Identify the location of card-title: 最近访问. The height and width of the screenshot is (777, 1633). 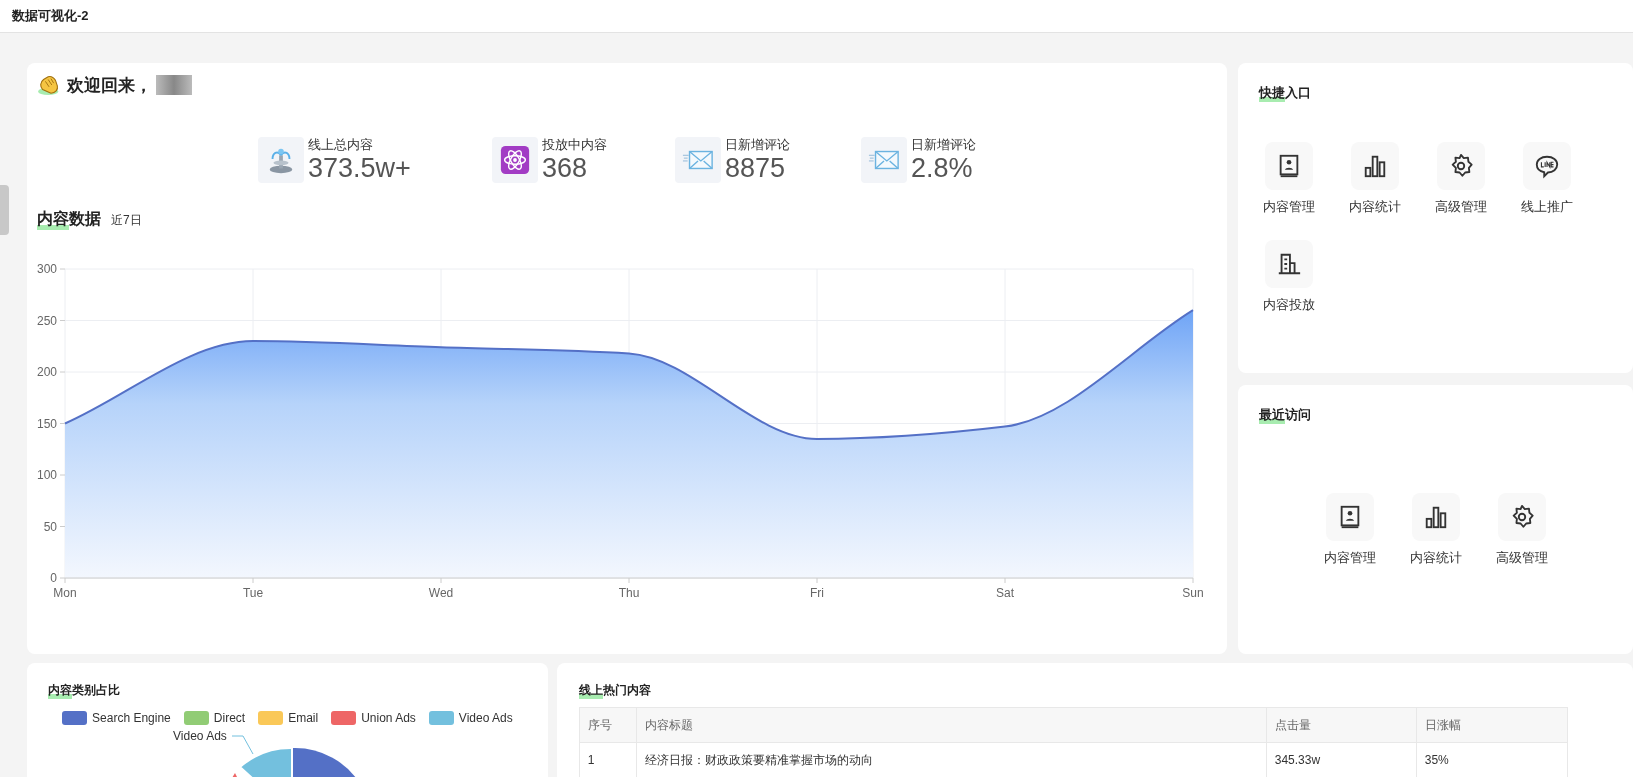
(1285, 415).